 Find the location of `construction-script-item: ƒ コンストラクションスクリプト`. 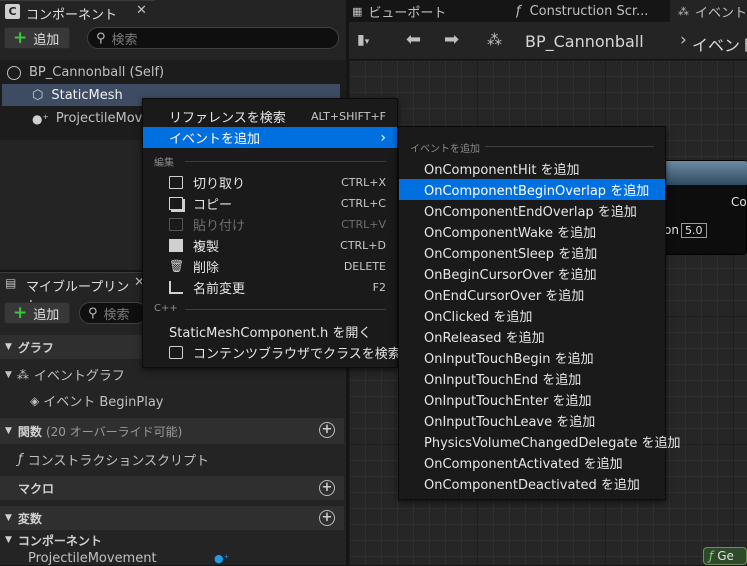

construction-script-item: ƒ コンストラクションスクリプト is located at coordinates (172, 459).